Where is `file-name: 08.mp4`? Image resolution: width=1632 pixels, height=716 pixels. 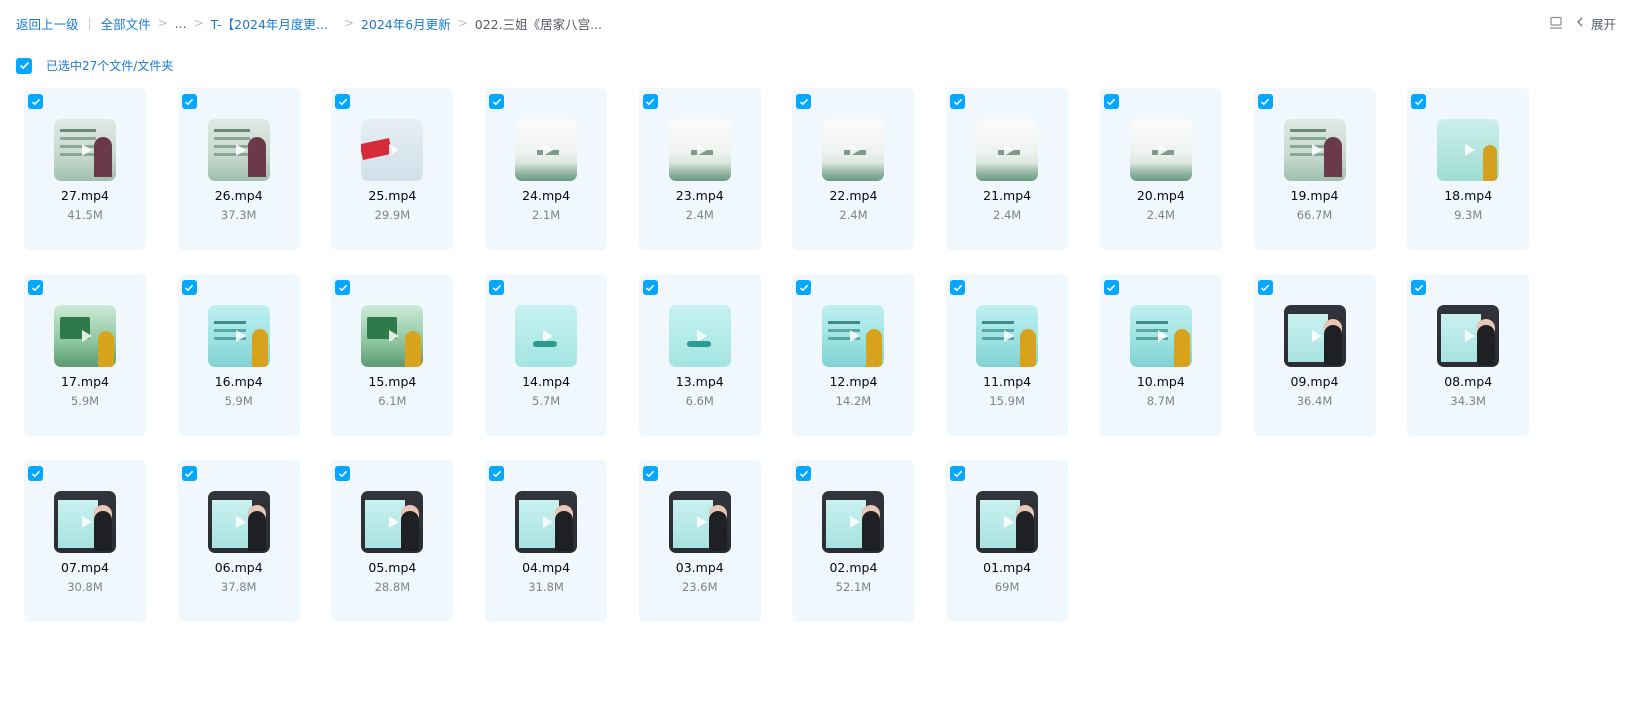 file-name: 08.mp4 is located at coordinates (1468, 381).